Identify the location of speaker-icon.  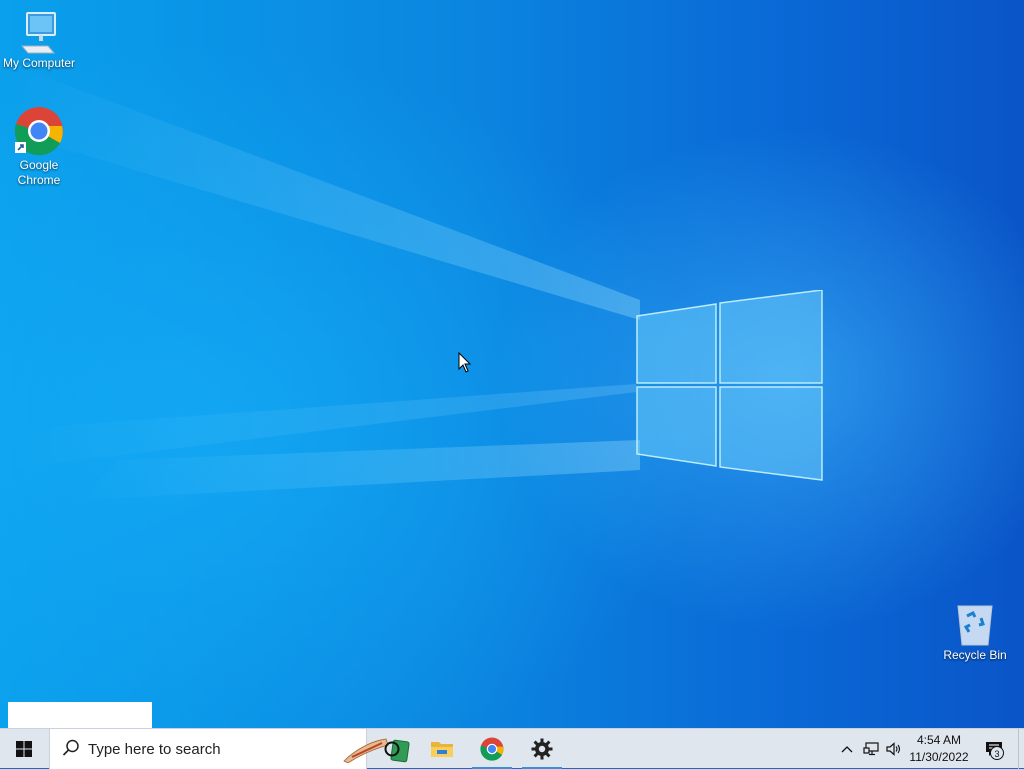
(893, 749).